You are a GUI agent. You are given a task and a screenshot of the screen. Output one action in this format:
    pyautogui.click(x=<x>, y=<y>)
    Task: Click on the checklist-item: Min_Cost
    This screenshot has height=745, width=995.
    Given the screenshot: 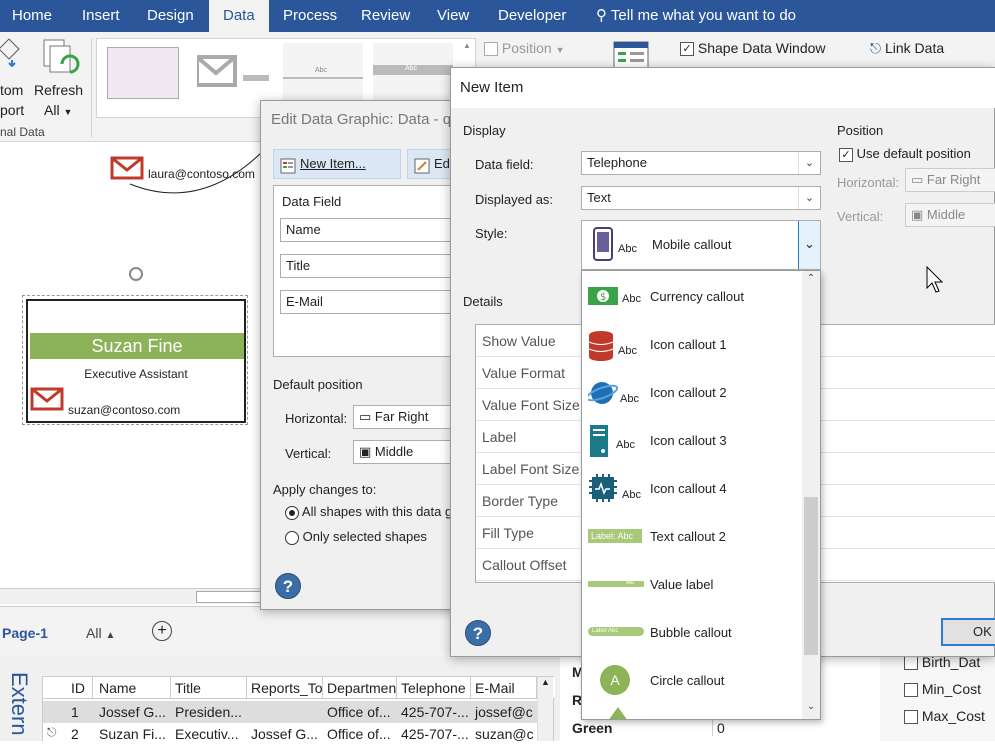 What is the action you would take?
    pyautogui.click(x=942, y=689)
    